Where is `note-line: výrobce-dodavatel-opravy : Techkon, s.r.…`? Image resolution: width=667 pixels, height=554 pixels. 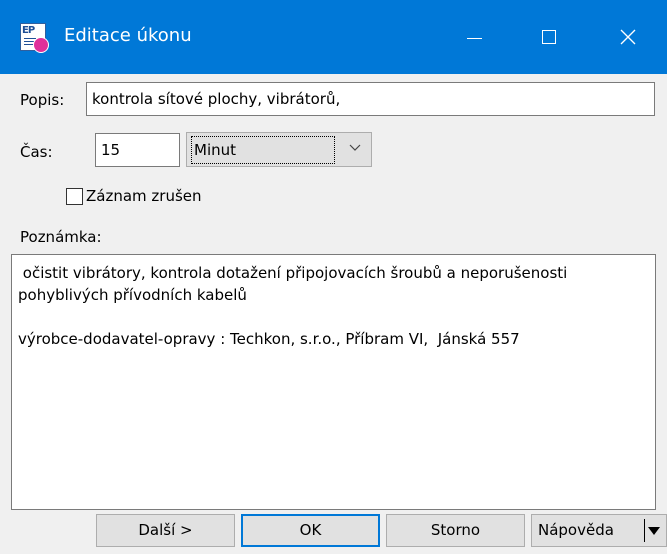 note-line: výrobce-dodavatel-opravy : Techkon, s.r.… is located at coordinates (269, 339).